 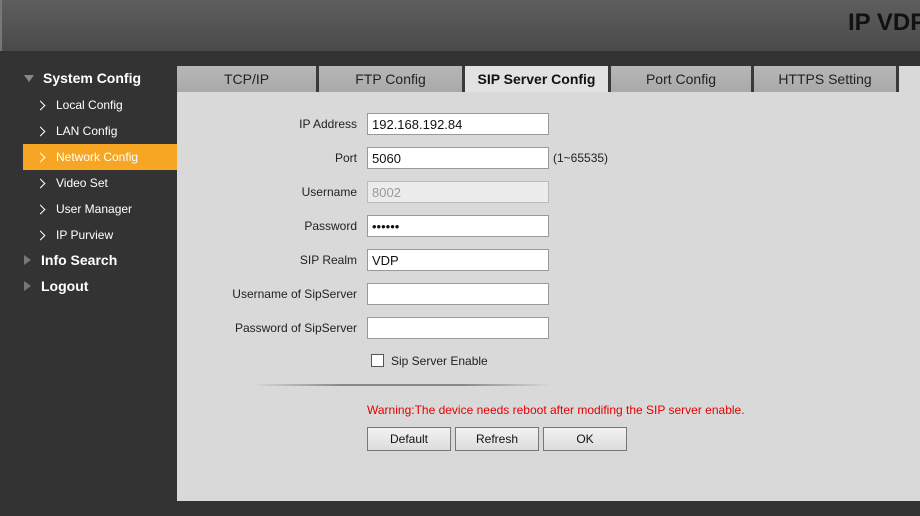 I want to click on sidebar-item-local-config: Local Config, so click(x=100, y=105).